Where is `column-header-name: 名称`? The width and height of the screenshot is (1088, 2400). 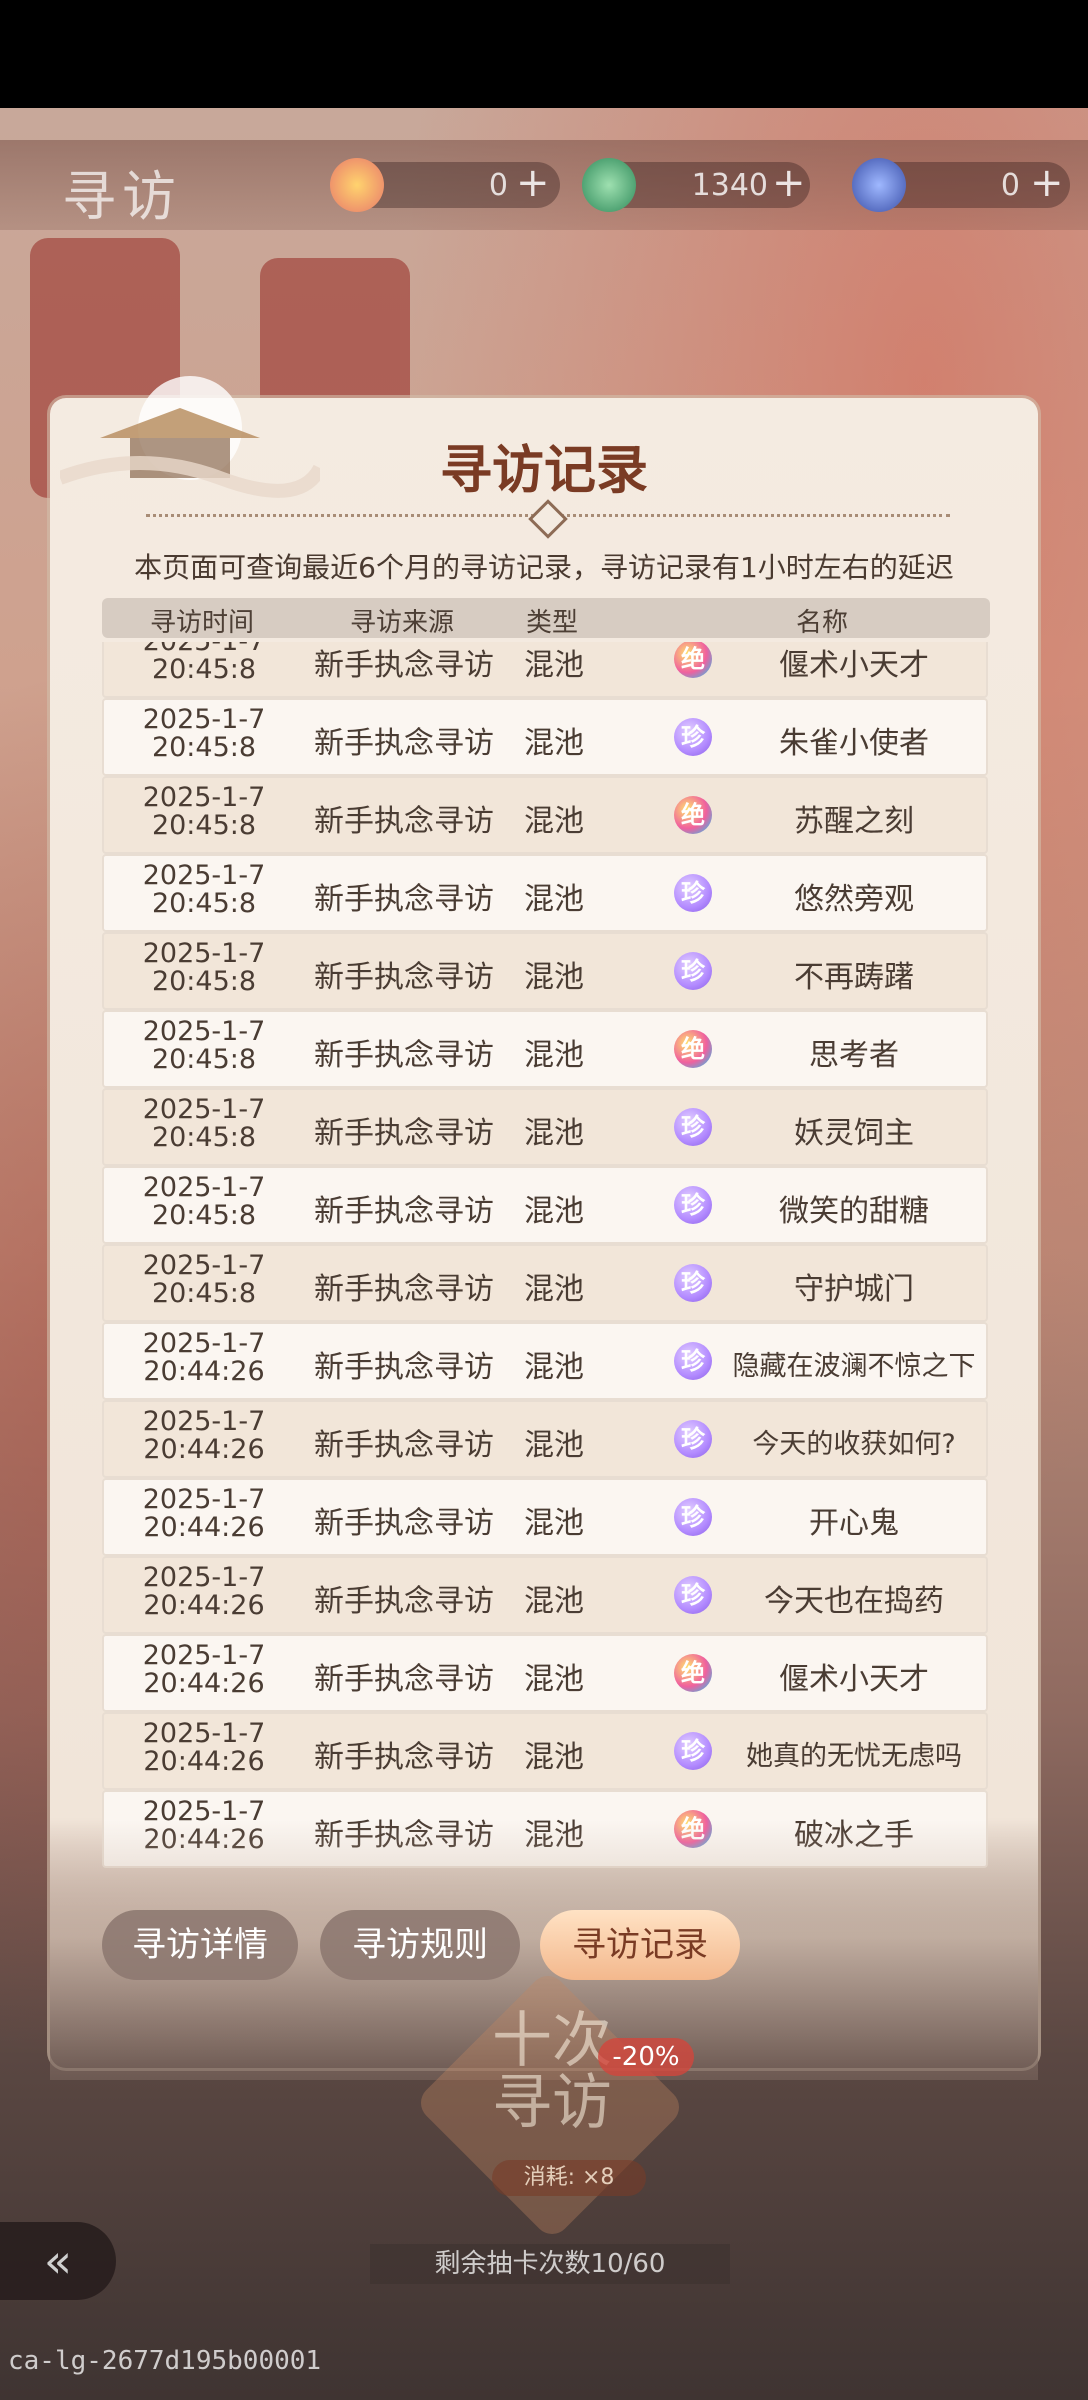 column-header-name: 名称 is located at coordinates (821, 623).